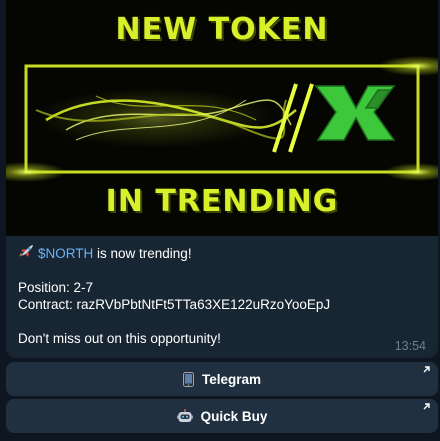  Describe the element at coordinates (223, 253) in the screenshot. I see `trending-line: $NORTH is now trending!` at that location.